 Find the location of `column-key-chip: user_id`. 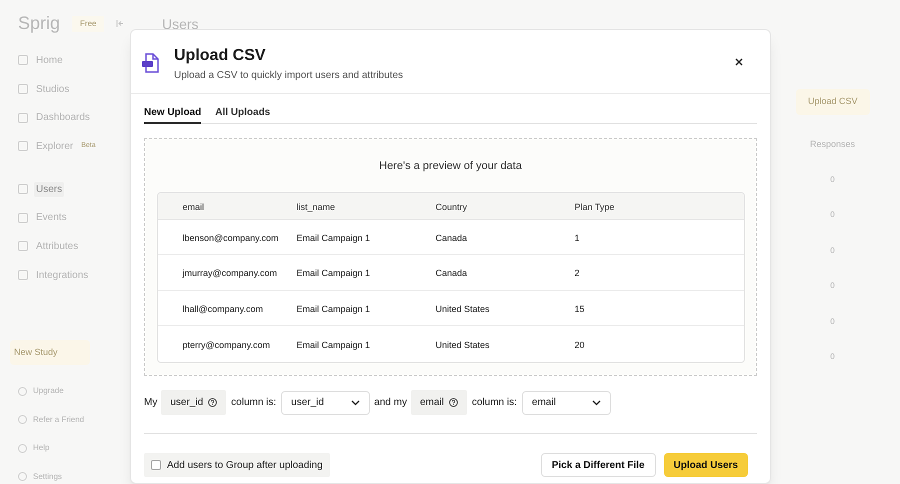

column-key-chip: user_id is located at coordinates (193, 402).